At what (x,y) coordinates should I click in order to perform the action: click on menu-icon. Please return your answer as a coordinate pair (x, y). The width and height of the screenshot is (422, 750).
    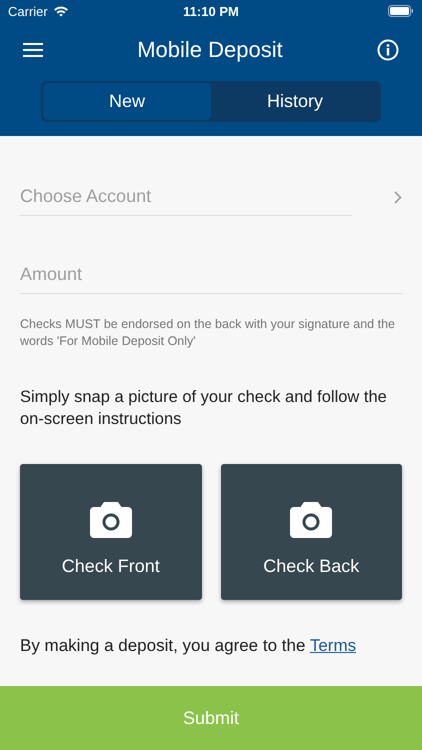
    Looking at the image, I should click on (33, 50).